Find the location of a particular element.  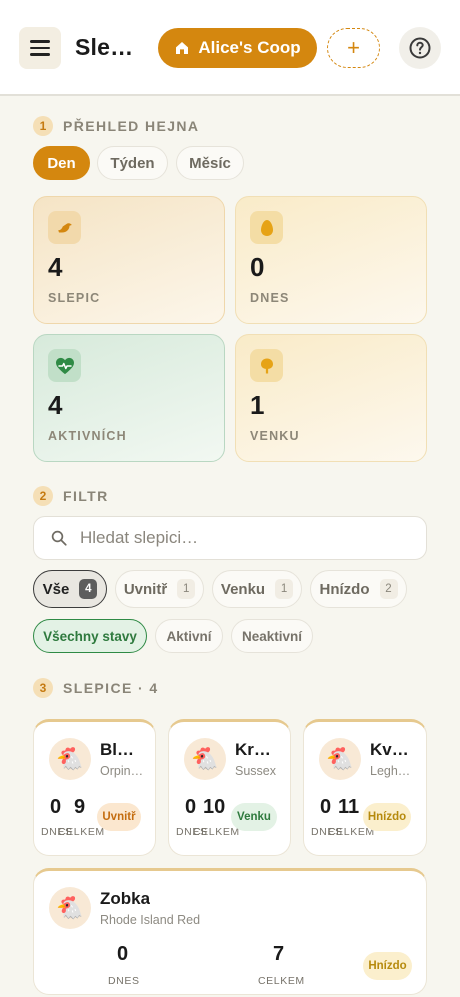

bird-icon is located at coordinates (64, 227).